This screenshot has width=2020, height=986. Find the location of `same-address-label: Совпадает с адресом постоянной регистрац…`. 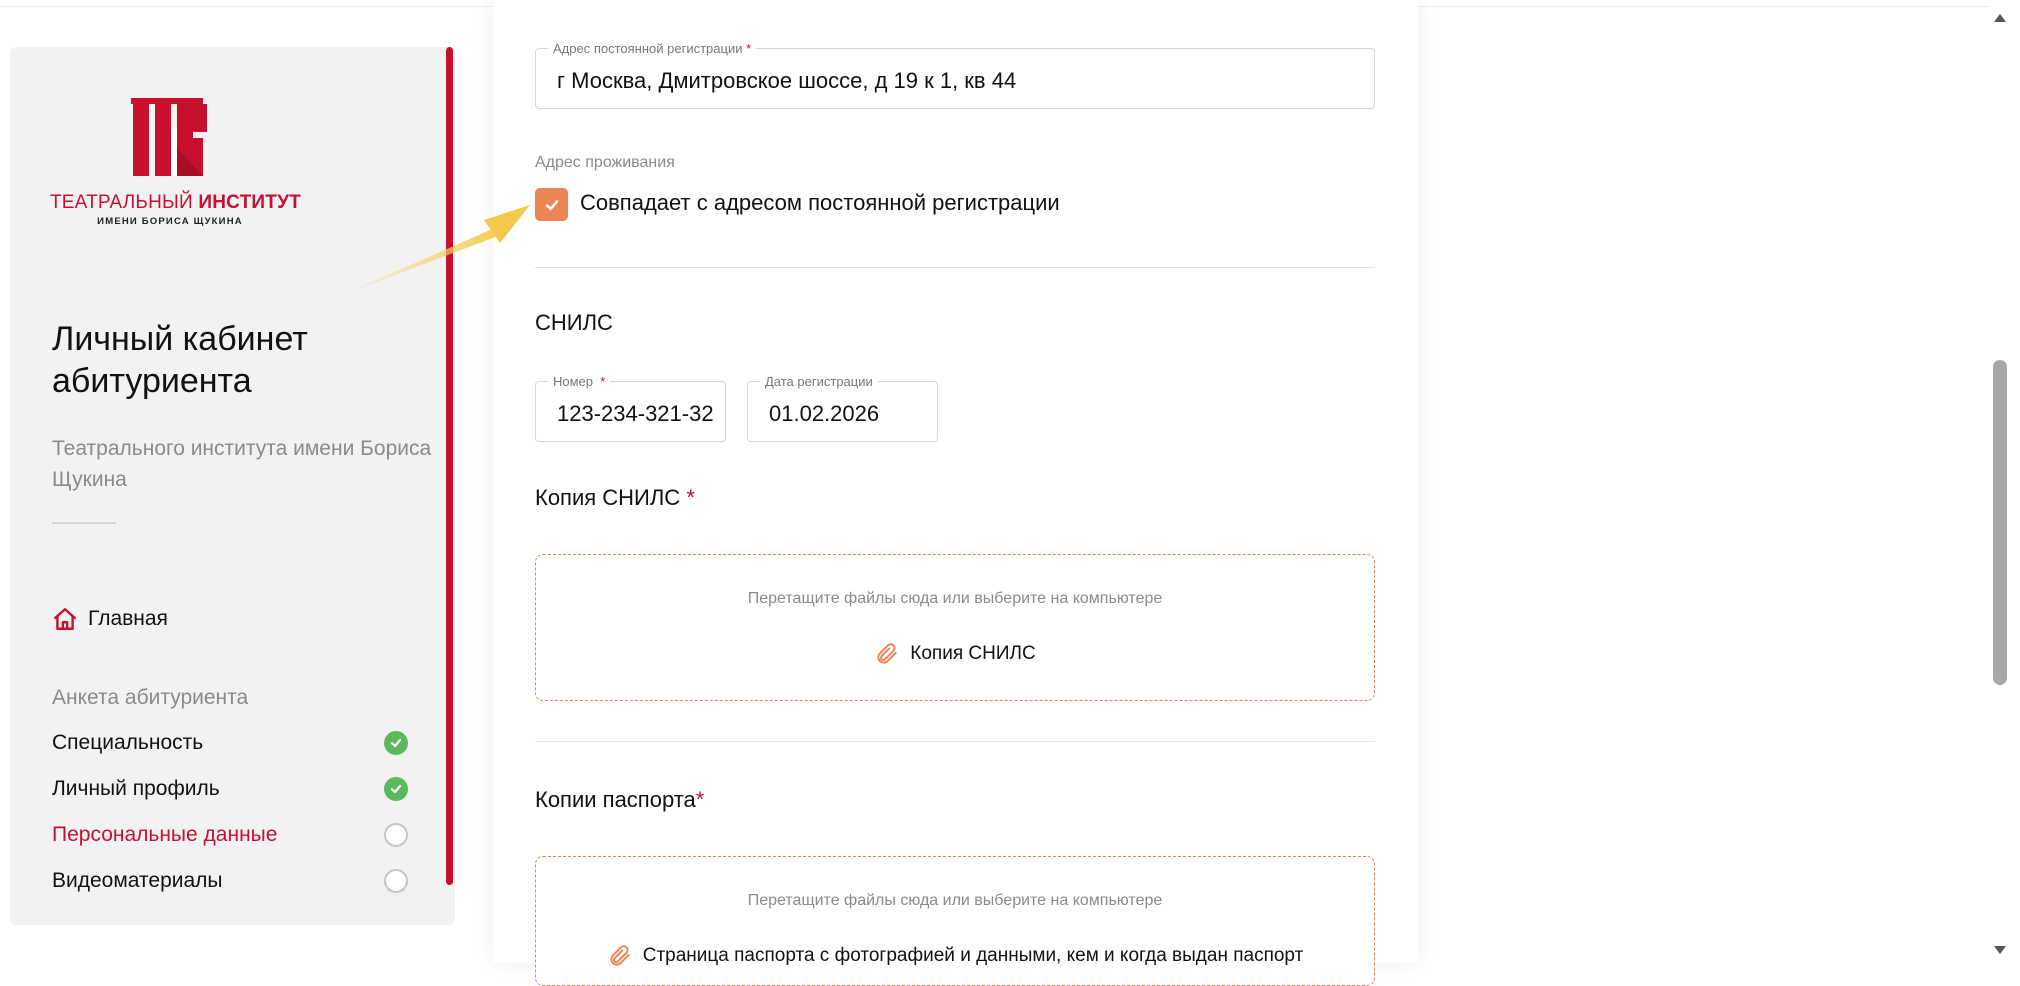

same-address-label: Совпадает с адресом постоянной регистрац… is located at coordinates (820, 203).